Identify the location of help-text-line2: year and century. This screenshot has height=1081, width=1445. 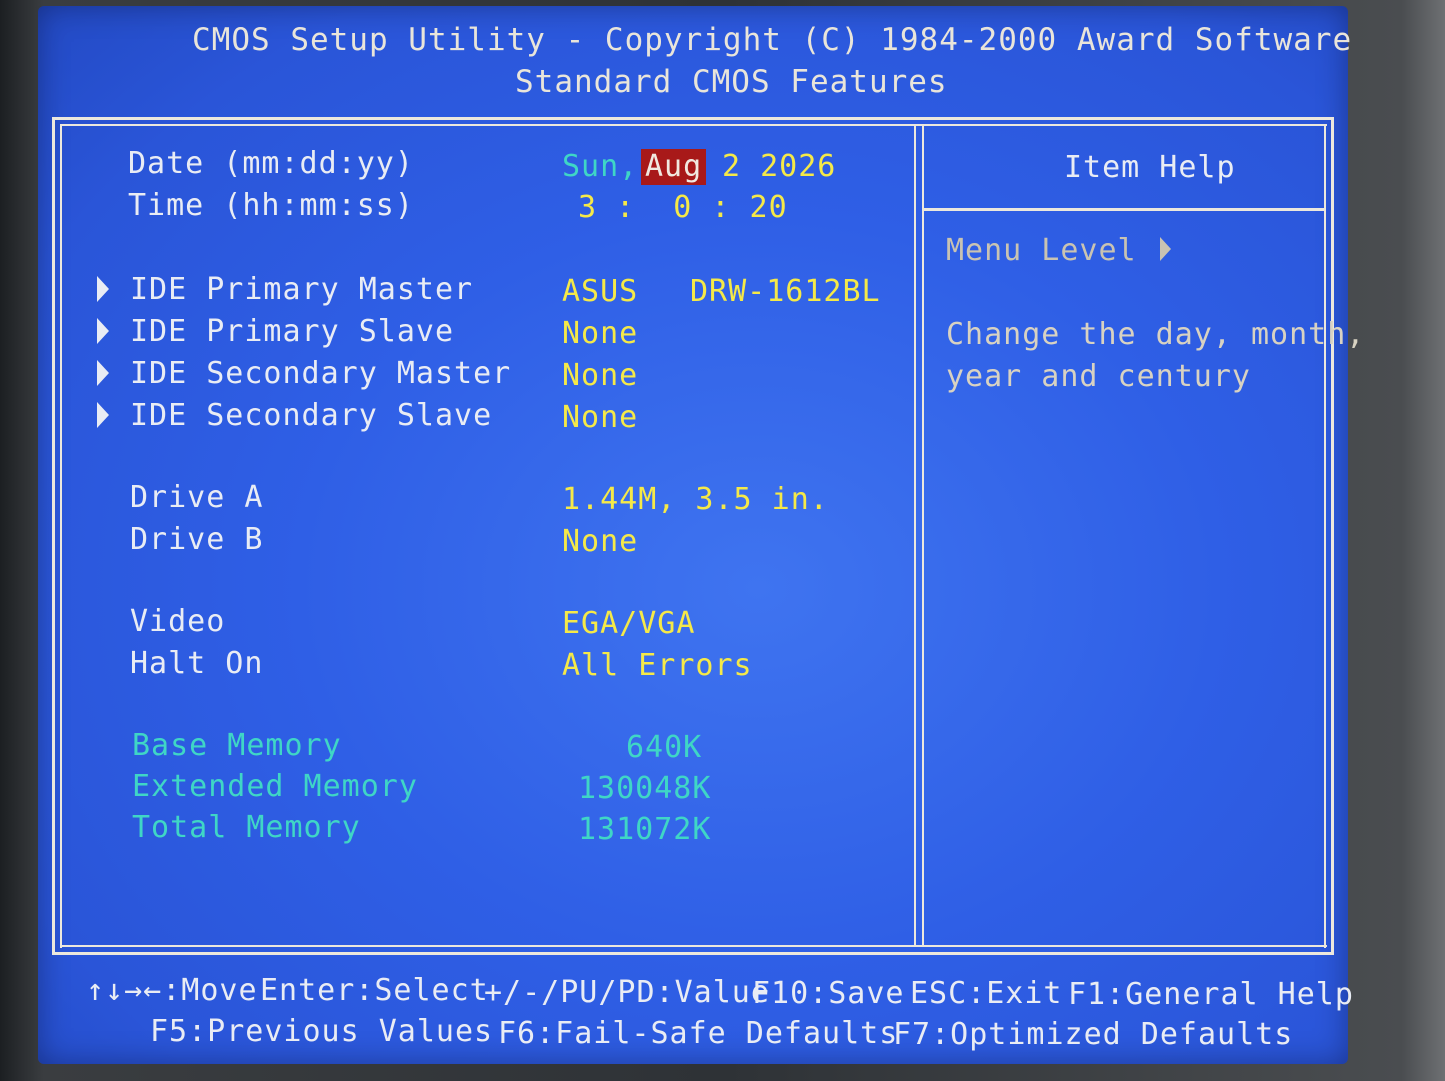
(1098, 376).